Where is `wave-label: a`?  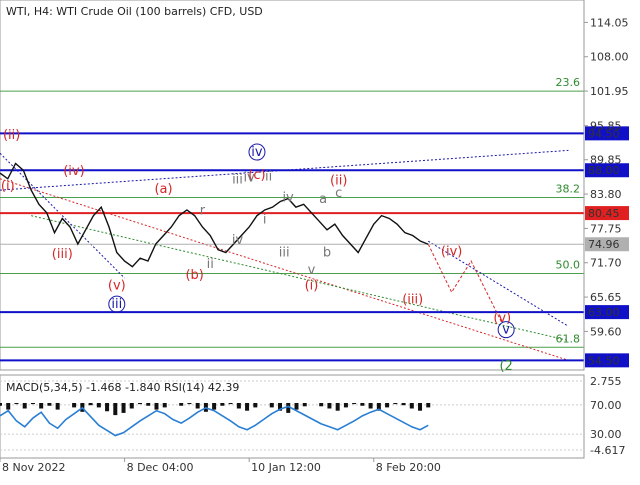 wave-label: a is located at coordinates (323, 199).